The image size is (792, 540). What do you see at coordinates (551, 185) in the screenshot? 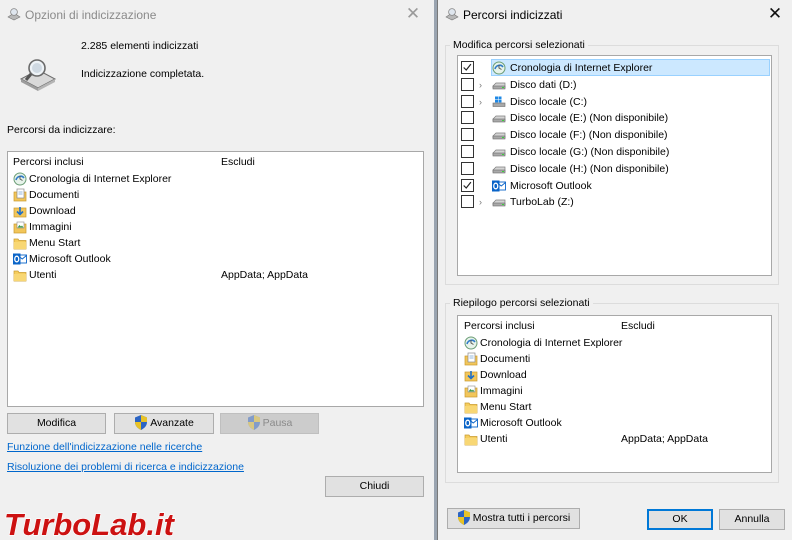
I see `tree-item-label: Microsoft Outlook` at bounding box center [551, 185].